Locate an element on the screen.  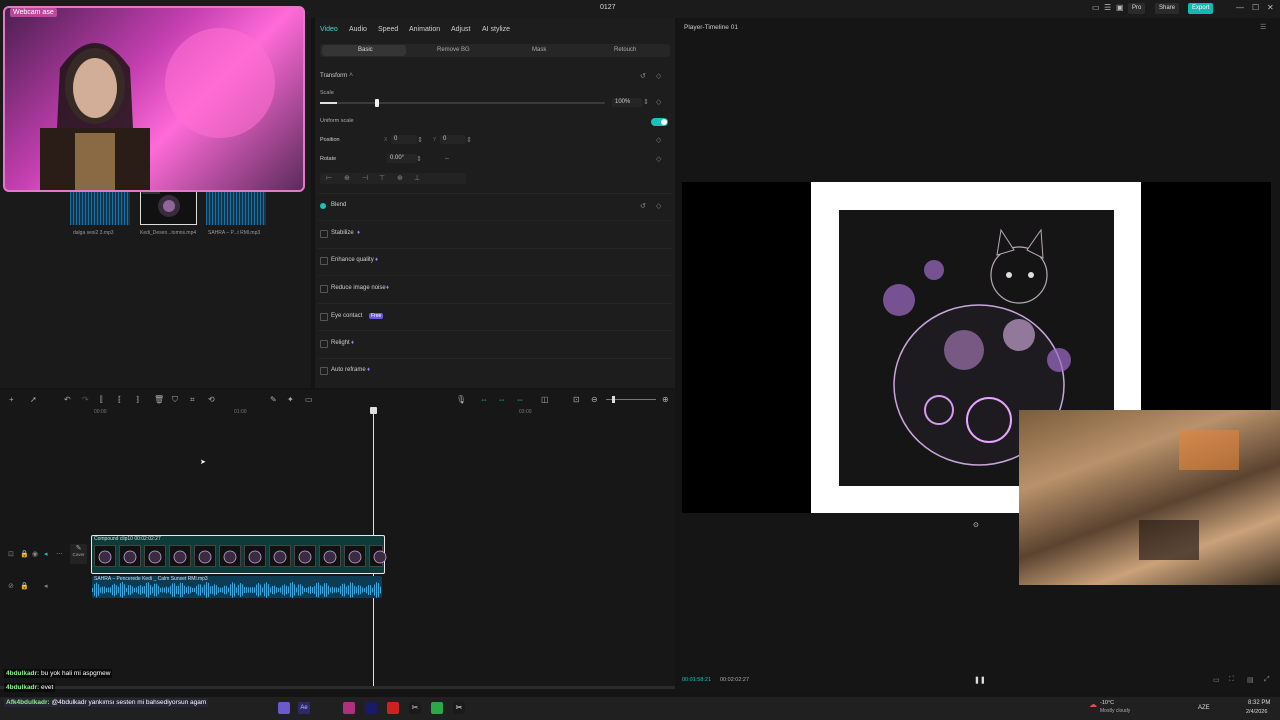
position-y-input: 0 is located at coordinates (453, 139).